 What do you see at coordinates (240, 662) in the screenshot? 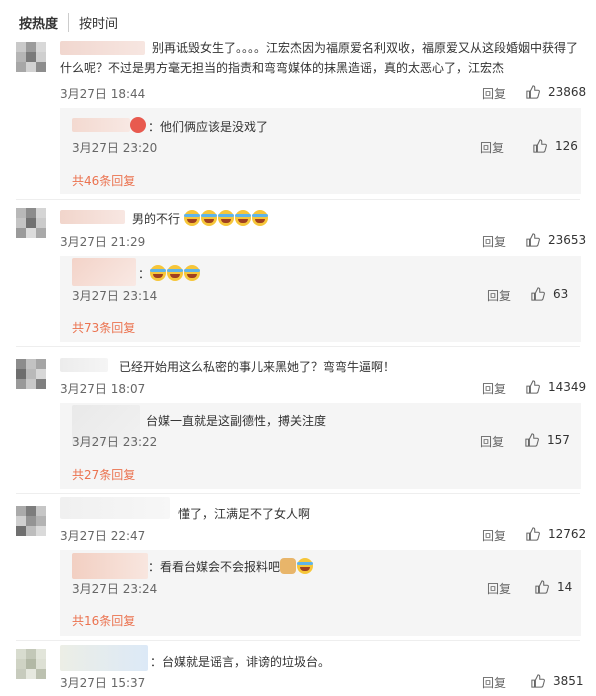
I see `comment-text: ：台媒就是谣言，诽谤的垃圾台。` at bounding box center [240, 662].